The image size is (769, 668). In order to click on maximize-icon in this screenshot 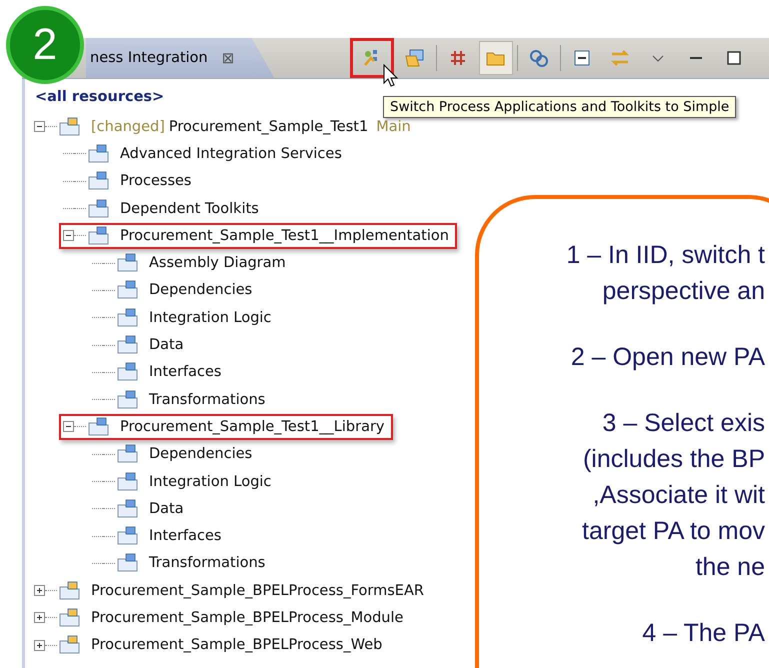, I will do `click(734, 58)`.